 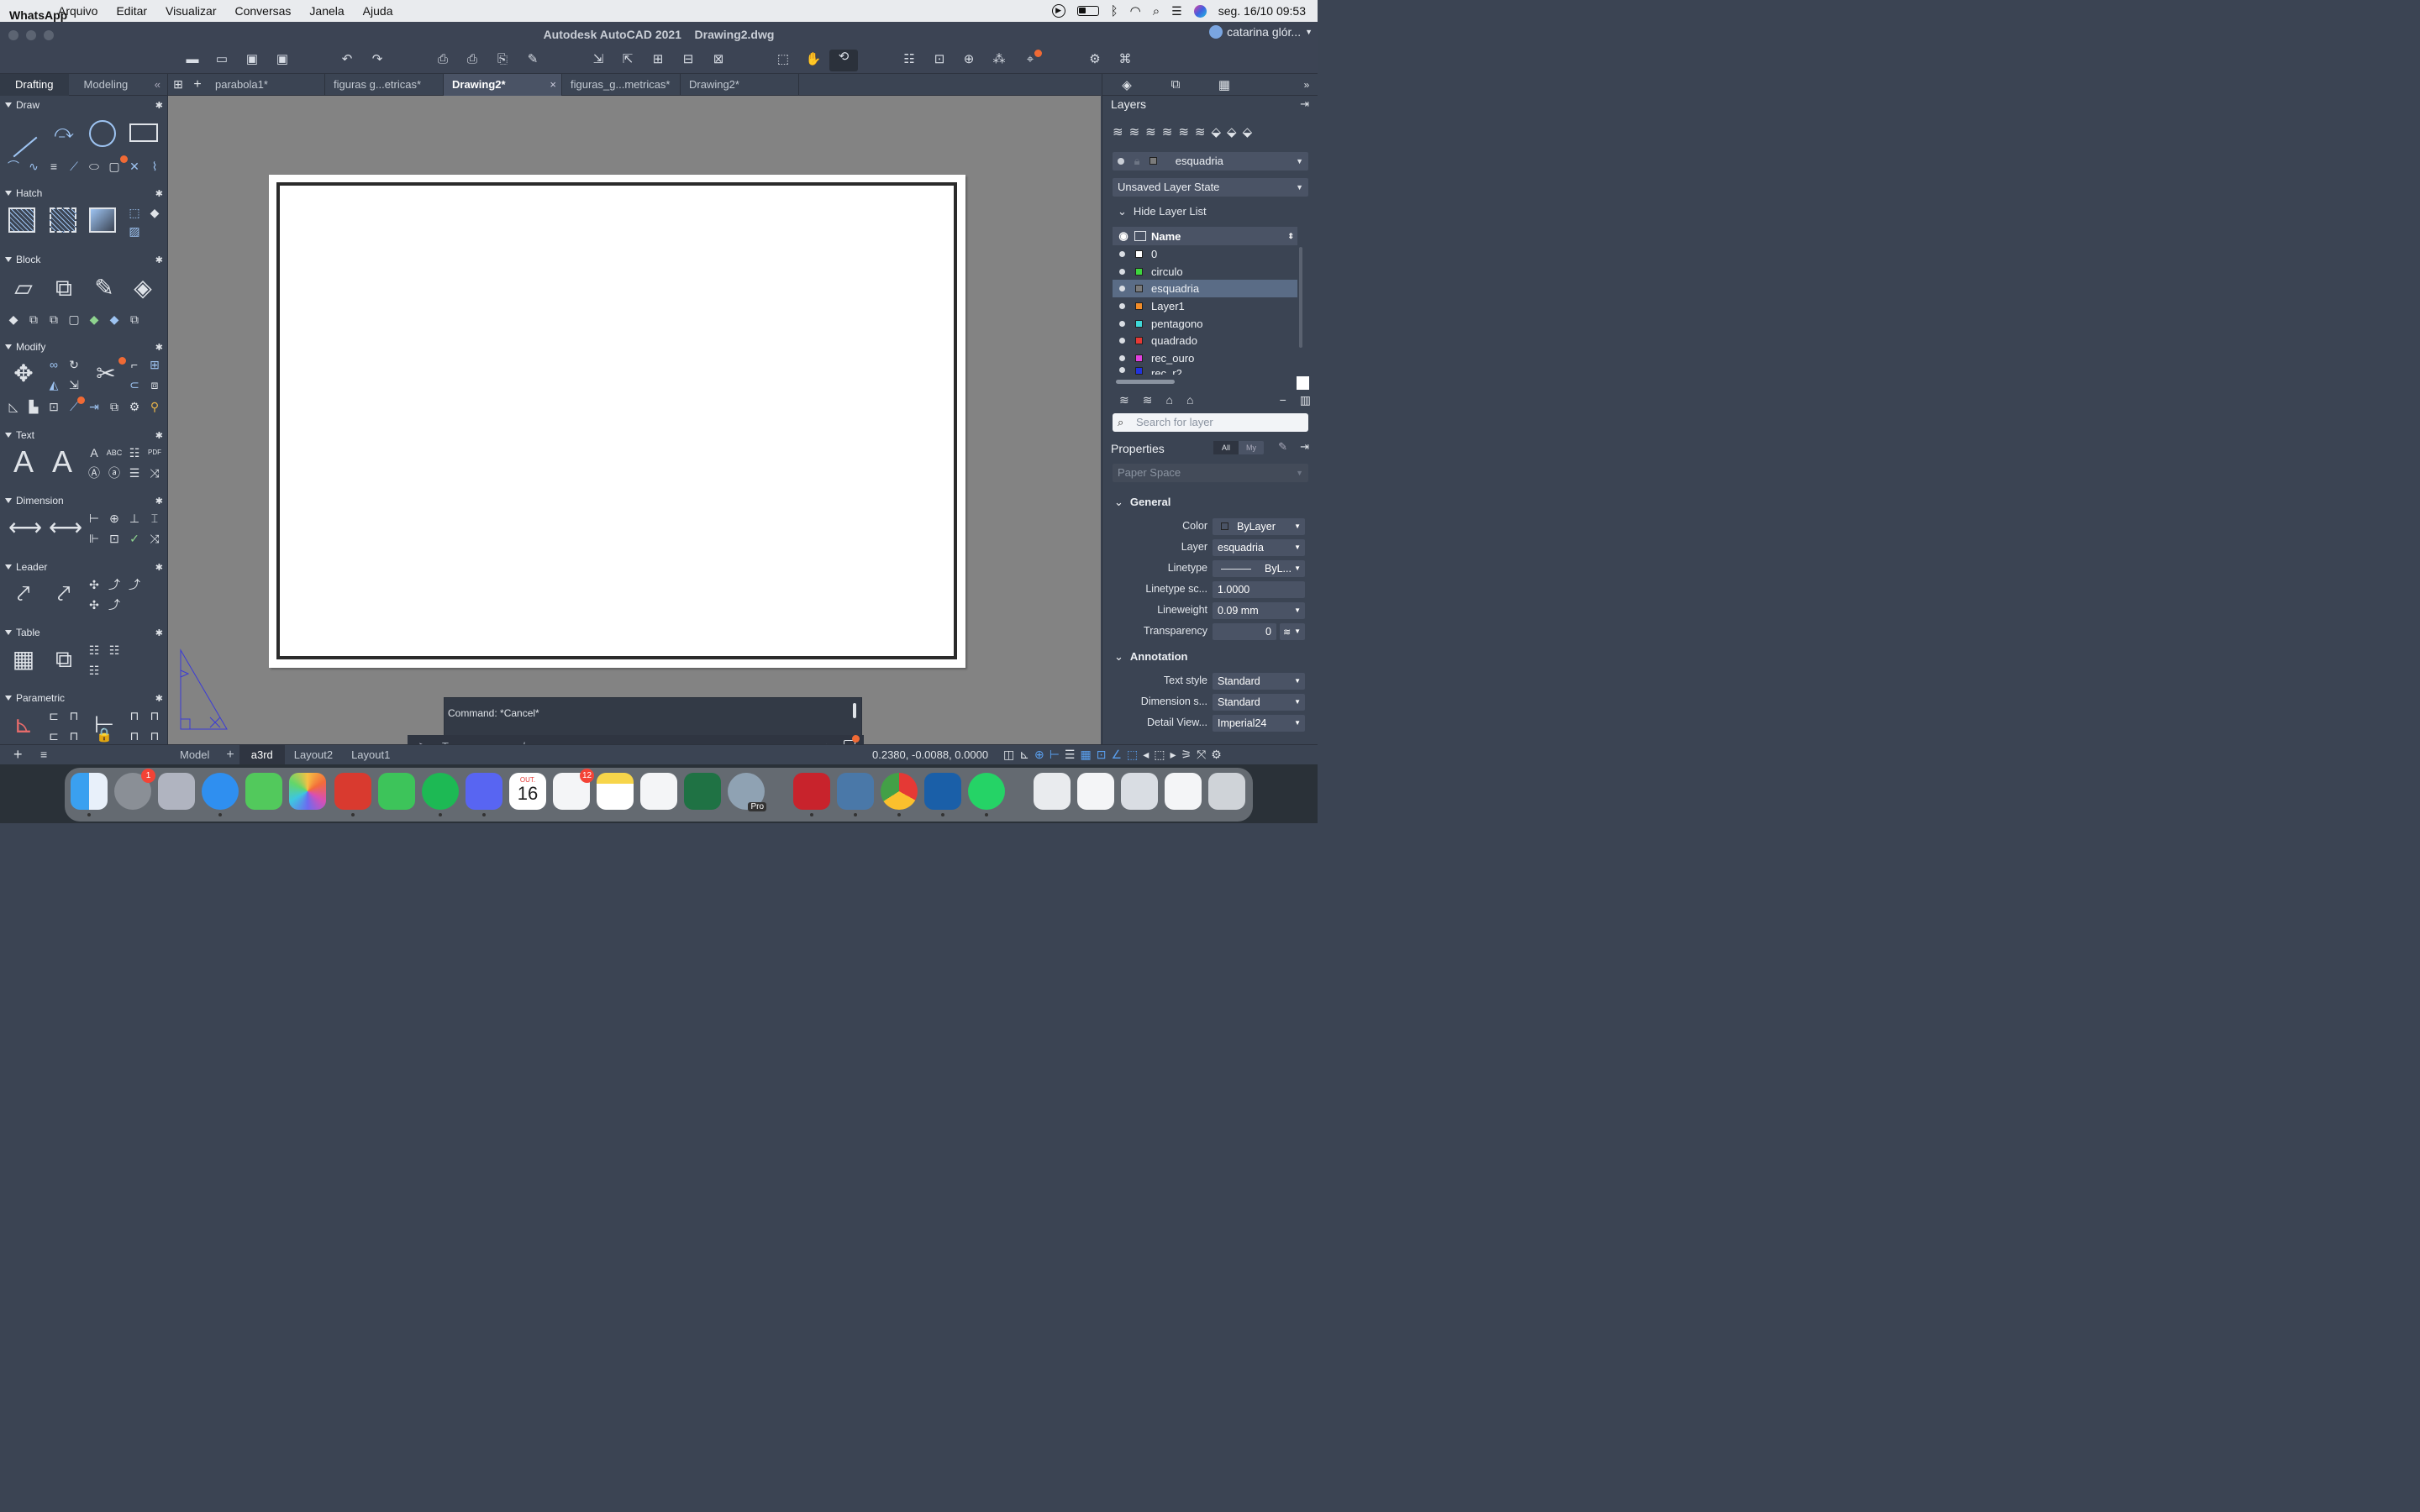 What do you see at coordinates (1150, 131) in the screenshot?
I see `delete-layer-icon: ≋` at bounding box center [1150, 131].